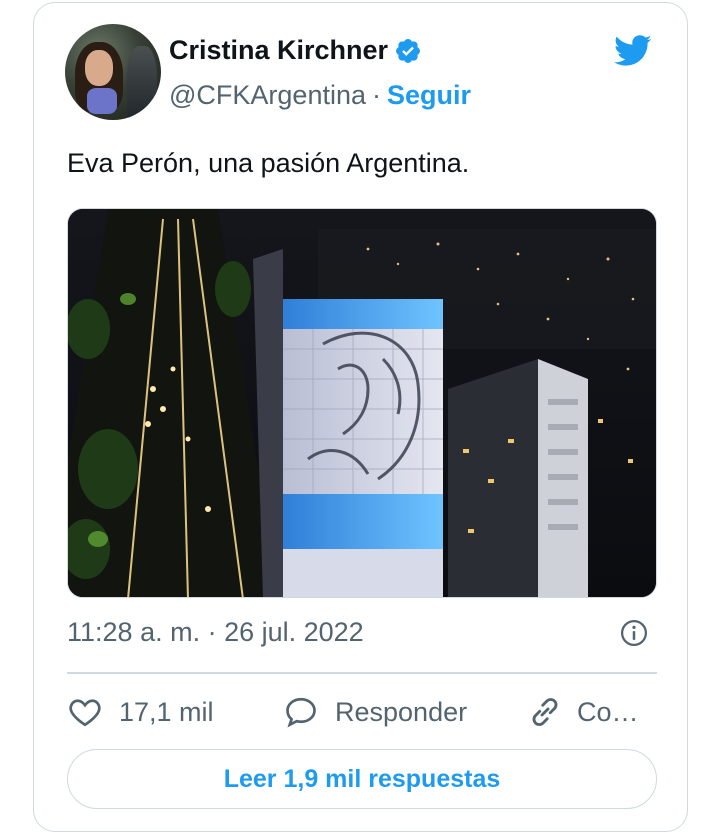 The image size is (720, 832). I want to click on avatar, so click(113, 72).